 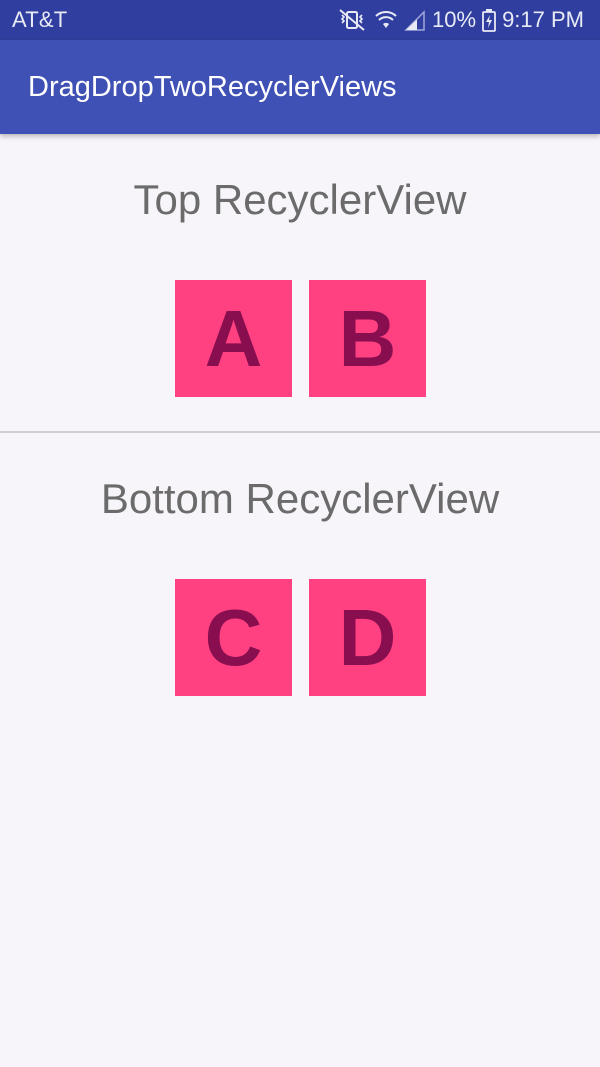 I want to click on signal-icon, so click(x=415, y=20).